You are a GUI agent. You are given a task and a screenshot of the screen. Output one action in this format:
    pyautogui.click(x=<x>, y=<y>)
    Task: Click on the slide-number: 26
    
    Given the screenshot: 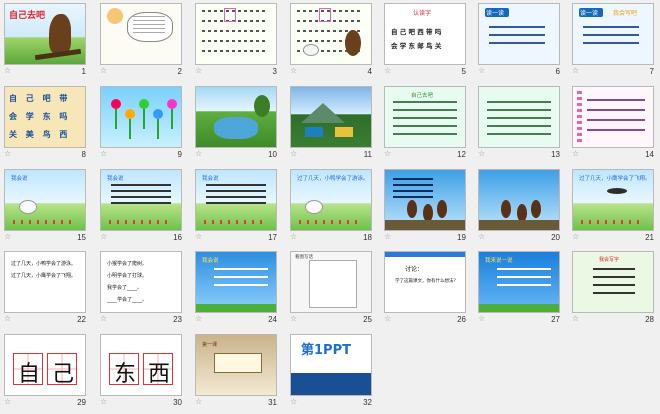 What is the action you would take?
    pyautogui.click(x=461, y=319)
    